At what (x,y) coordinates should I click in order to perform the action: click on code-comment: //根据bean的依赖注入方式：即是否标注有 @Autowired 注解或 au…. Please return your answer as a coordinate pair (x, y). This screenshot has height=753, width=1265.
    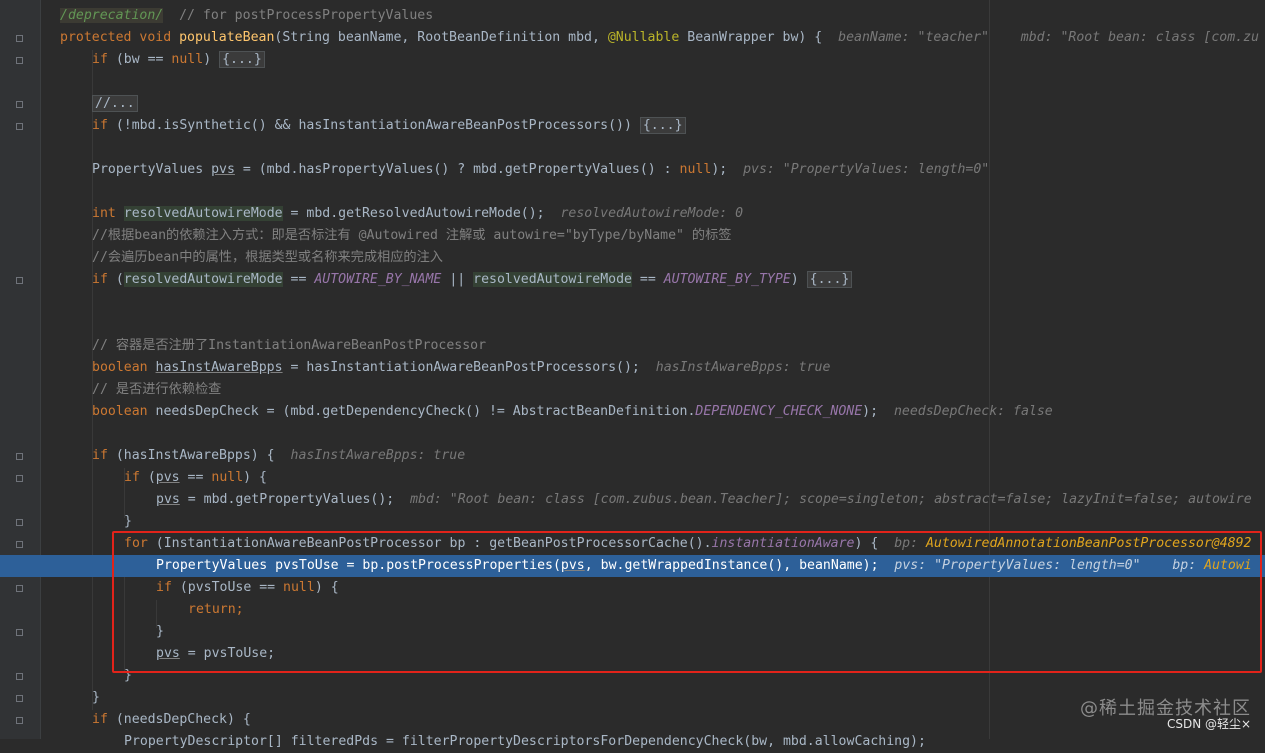
    Looking at the image, I should click on (412, 235).